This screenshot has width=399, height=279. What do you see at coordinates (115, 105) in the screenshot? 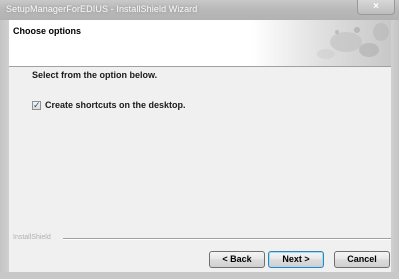
I see `desktop-shortcut-label: Create shortcuts on the desktop.` at bounding box center [115, 105].